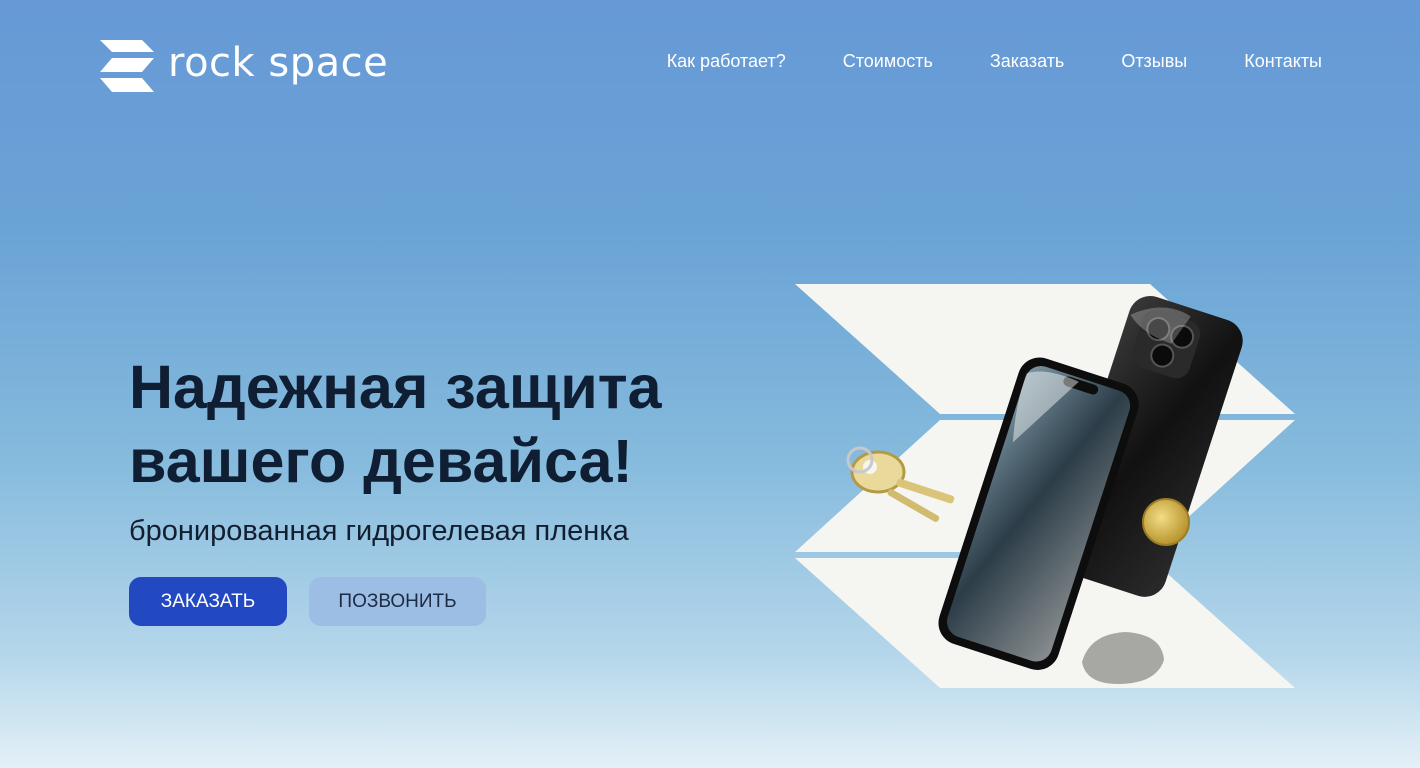 The height and width of the screenshot is (768, 1420). I want to click on nav-item-pricing: Стоимость, so click(888, 61).